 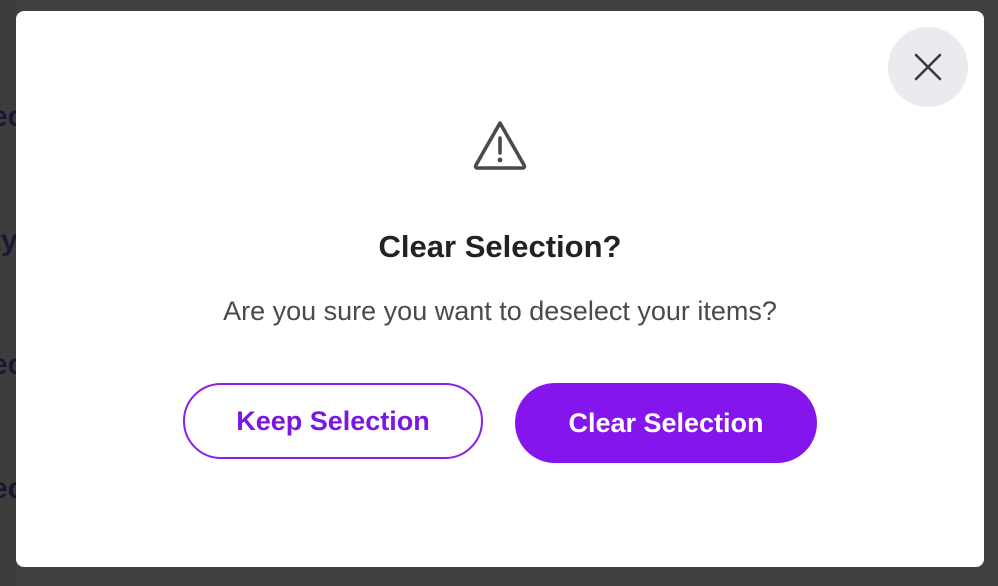 I want to click on dialog-title: Clear Selection?, so click(x=500, y=246).